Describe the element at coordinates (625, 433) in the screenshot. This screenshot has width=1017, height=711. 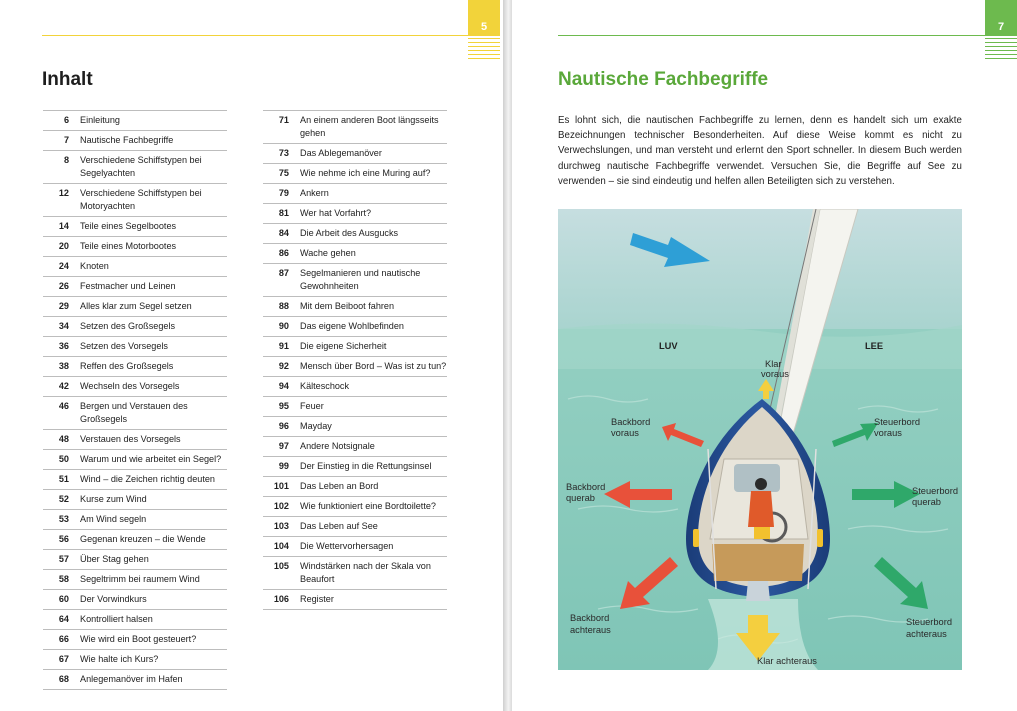
I see `label-backbord-voraus-line2: voraus` at that location.